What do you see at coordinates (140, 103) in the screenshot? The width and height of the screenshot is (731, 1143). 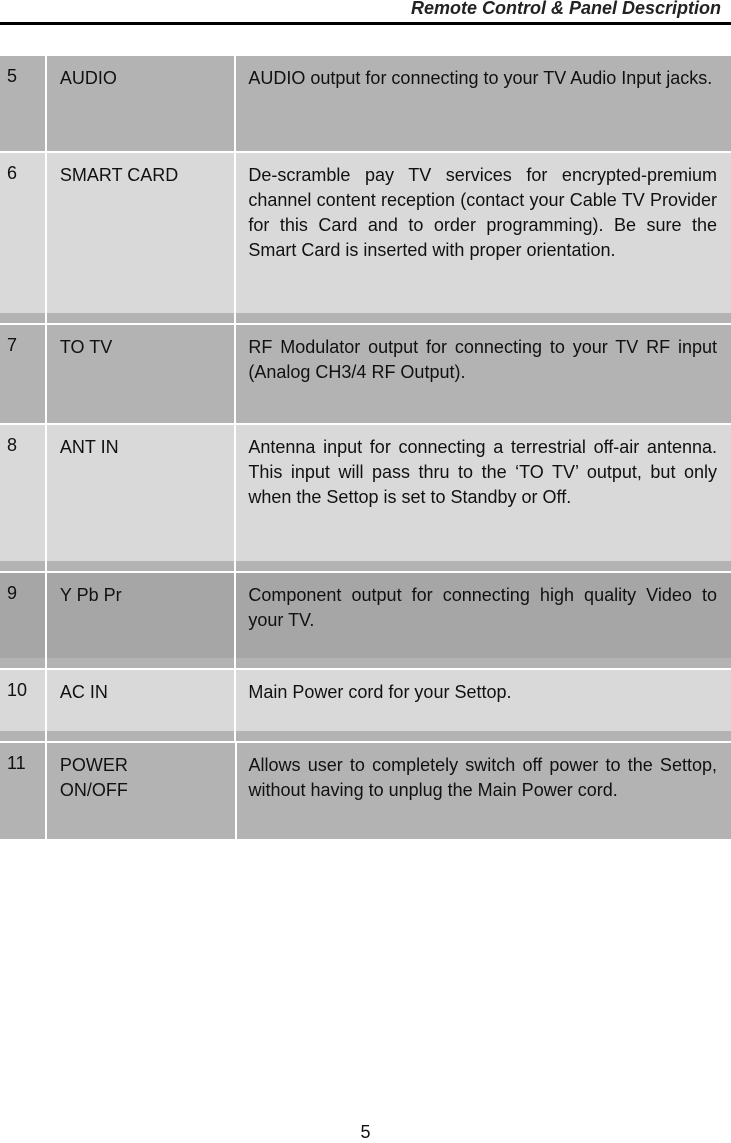 I see `row-name: AUDIO` at bounding box center [140, 103].